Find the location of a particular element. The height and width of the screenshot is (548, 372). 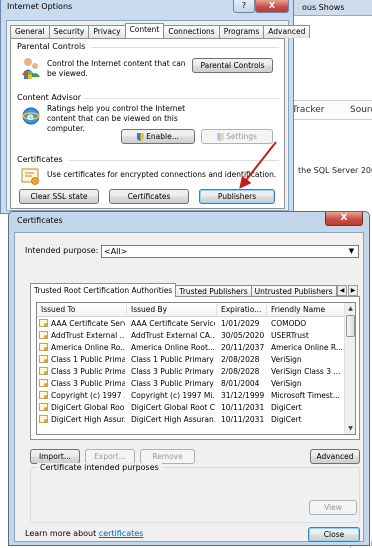

table-cell: 1/01/2029 is located at coordinates (240, 323).